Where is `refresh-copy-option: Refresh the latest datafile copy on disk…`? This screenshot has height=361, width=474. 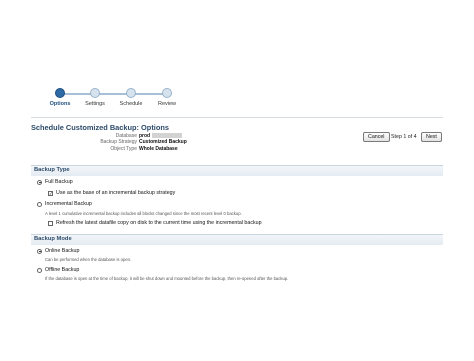
refresh-copy-option: Refresh the latest datafile copy on disk… is located at coordinates (155, 223).